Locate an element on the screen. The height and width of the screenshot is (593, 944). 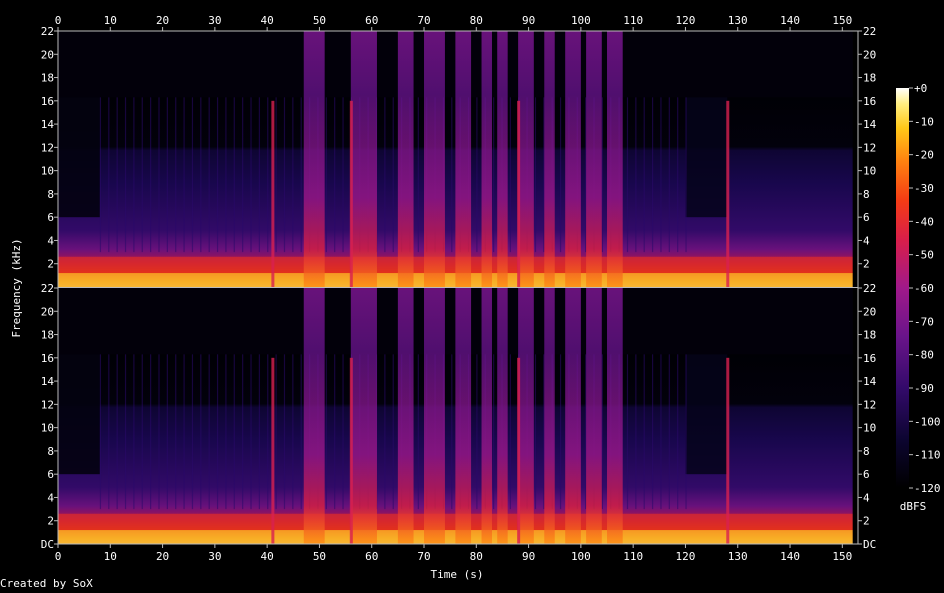
bandlimit-gap is located at coordinates (706, 414).